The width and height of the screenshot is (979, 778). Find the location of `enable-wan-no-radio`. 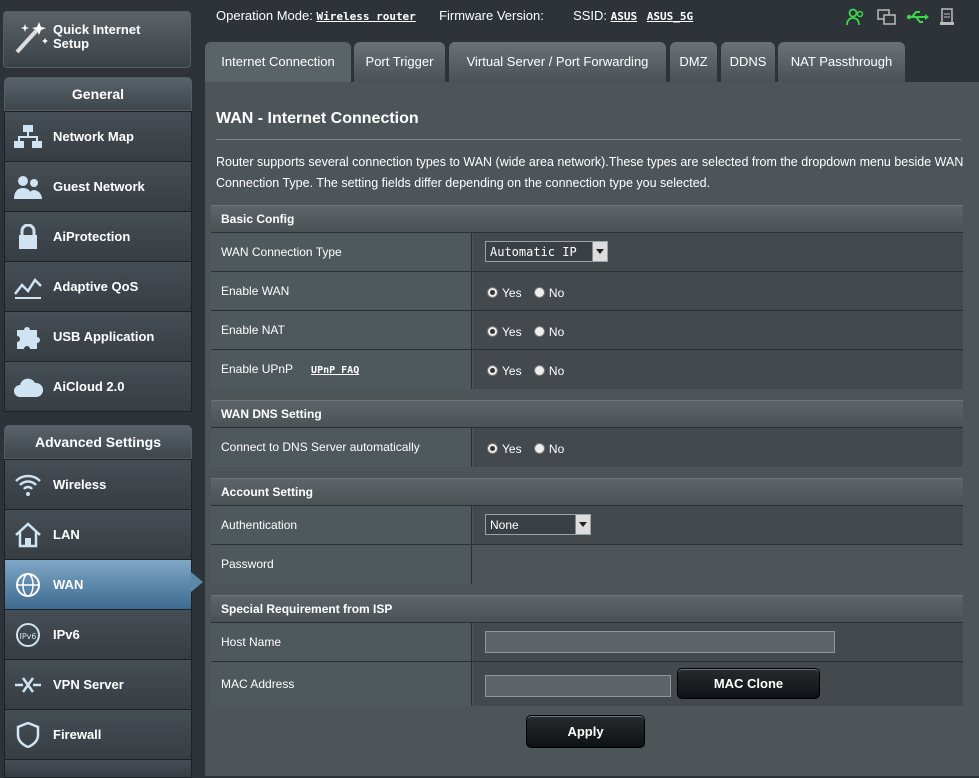

enable-wan-no-radio is located at coordinates (539, 293).